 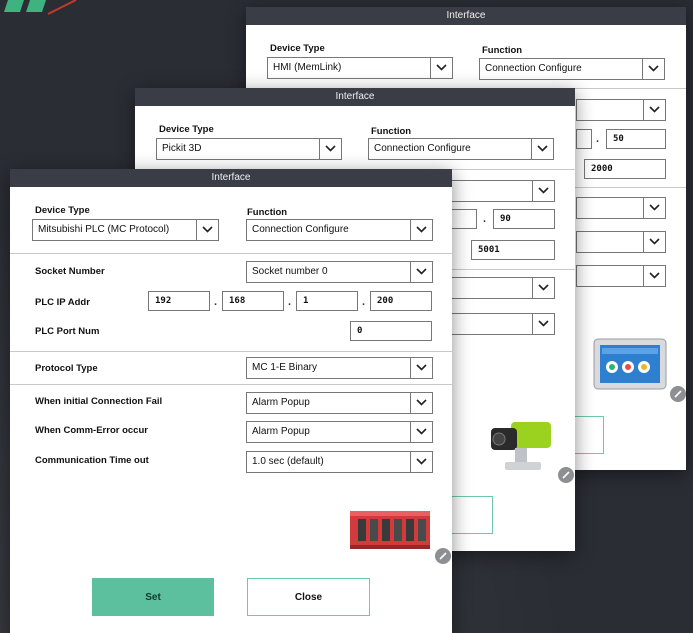 What do you see at coordinates (70, 271) in the screenshot?
I see `socket-number-label: Socket Number` at bounding box center [70, 271].